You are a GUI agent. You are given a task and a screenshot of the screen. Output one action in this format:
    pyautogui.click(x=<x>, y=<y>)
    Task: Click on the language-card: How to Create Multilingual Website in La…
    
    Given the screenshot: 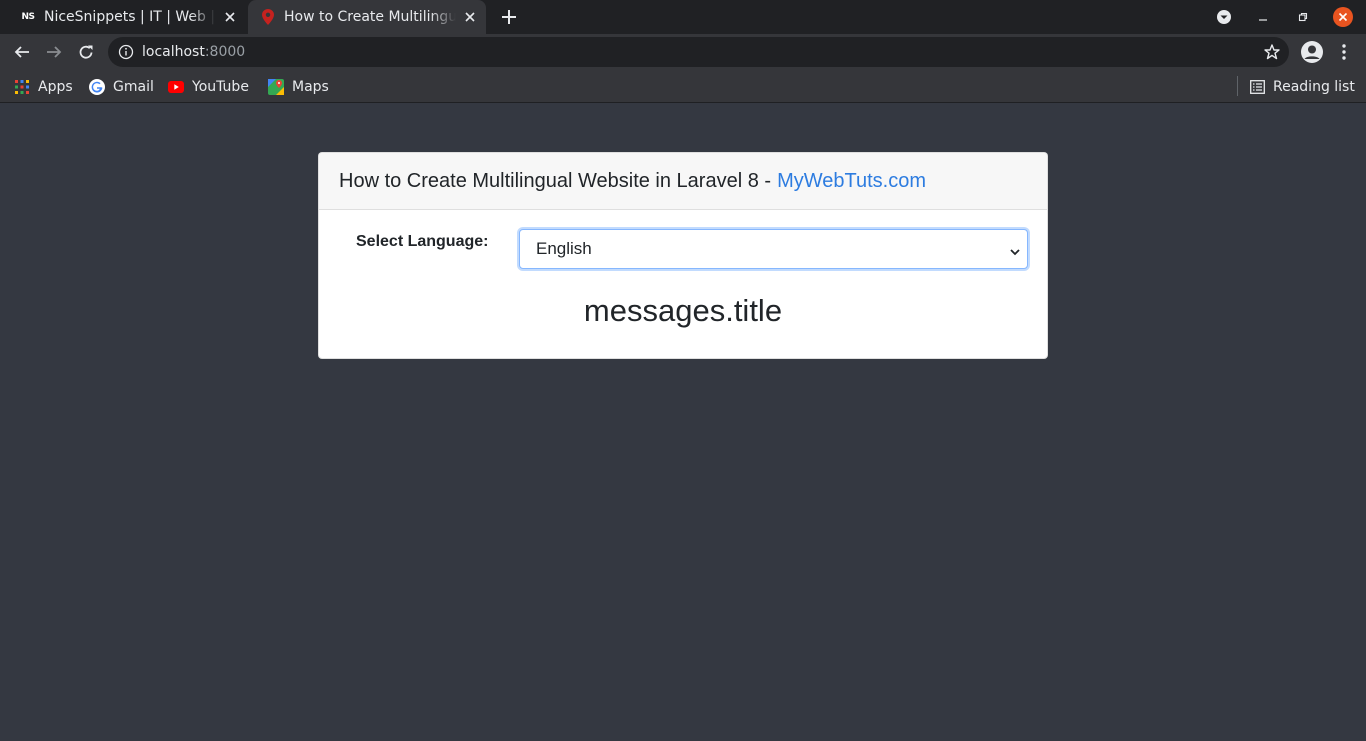 What is the action you would take?
    pyautogui.click(x=683, y=255)
    